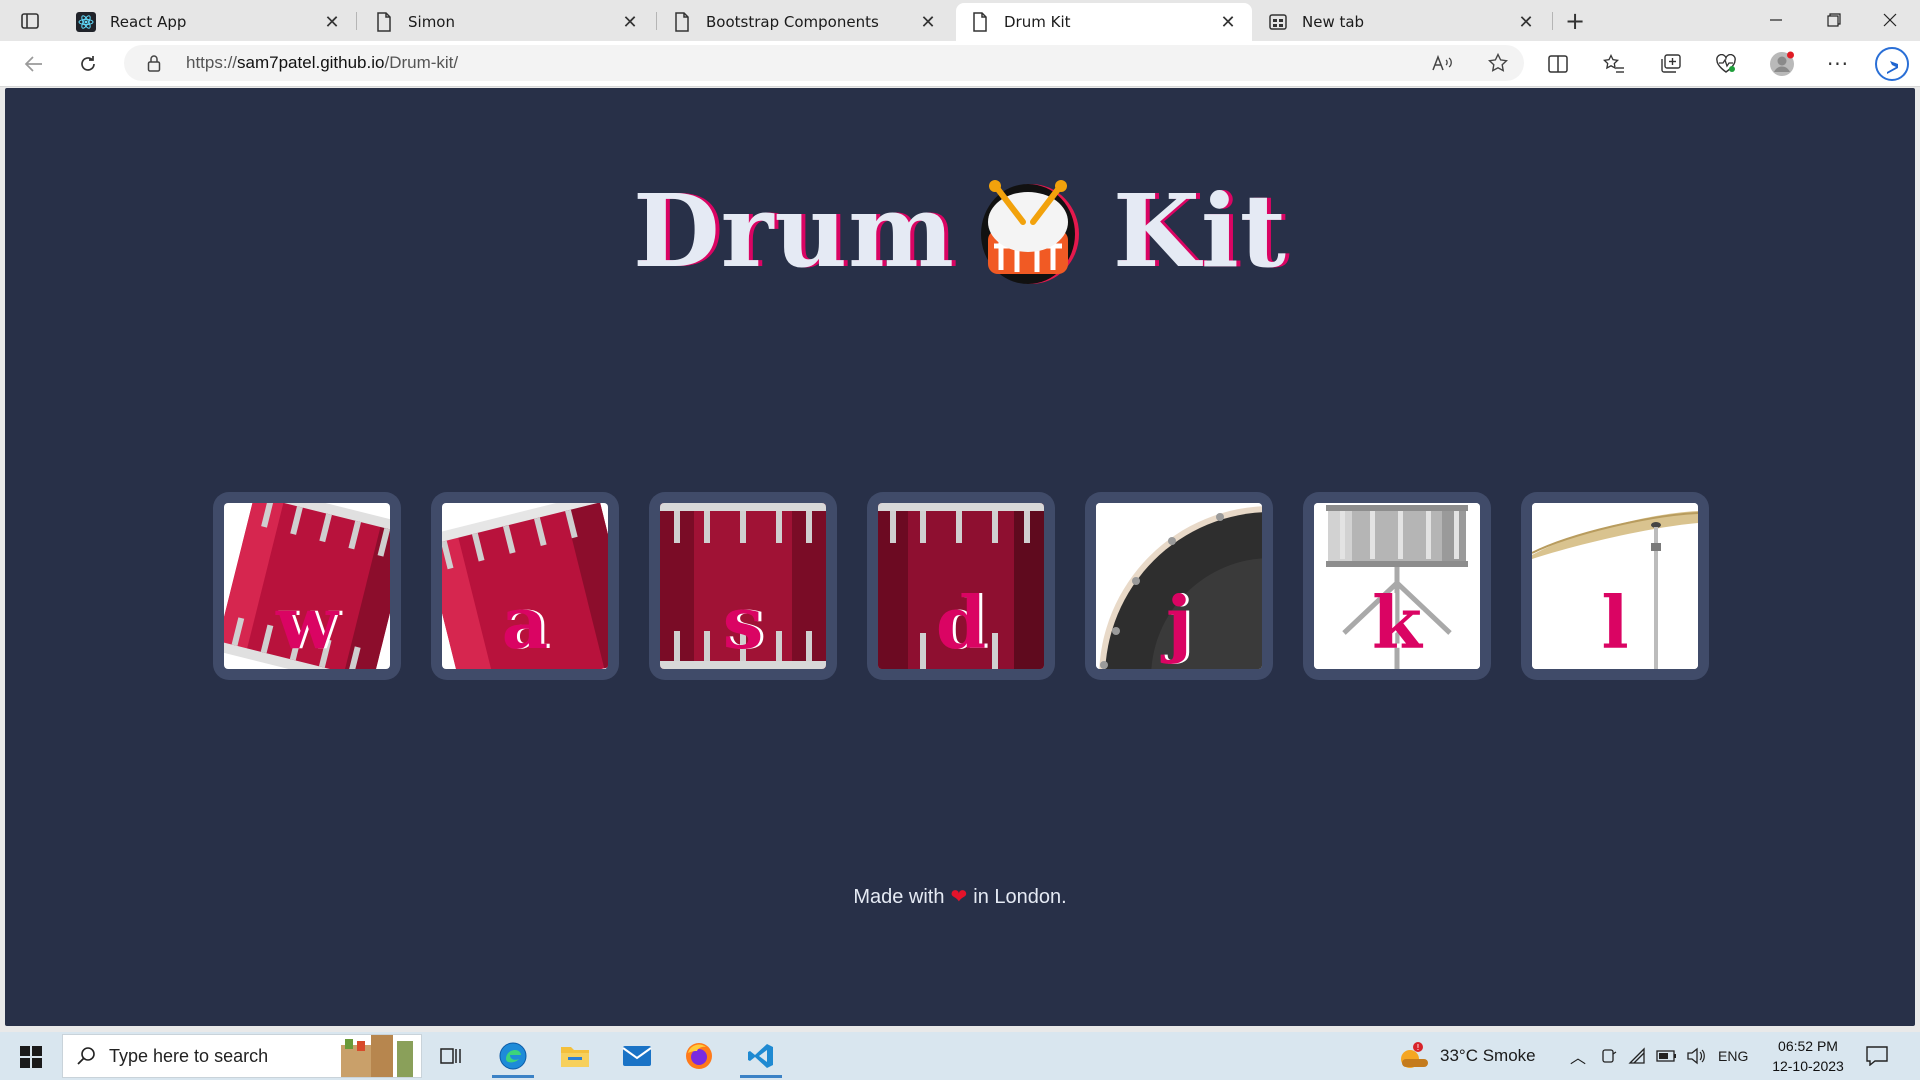  I want to click on tab-actions-icon, so click(30, 21).